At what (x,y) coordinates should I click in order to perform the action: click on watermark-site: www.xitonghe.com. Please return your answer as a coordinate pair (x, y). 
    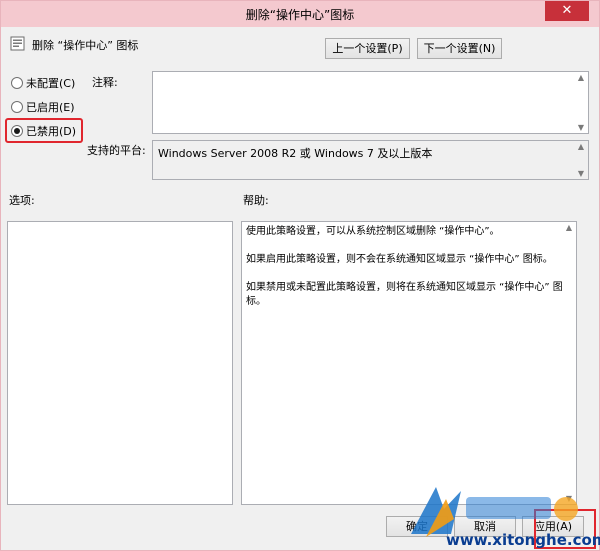
    Looking at the image, I should click on (523, 540).